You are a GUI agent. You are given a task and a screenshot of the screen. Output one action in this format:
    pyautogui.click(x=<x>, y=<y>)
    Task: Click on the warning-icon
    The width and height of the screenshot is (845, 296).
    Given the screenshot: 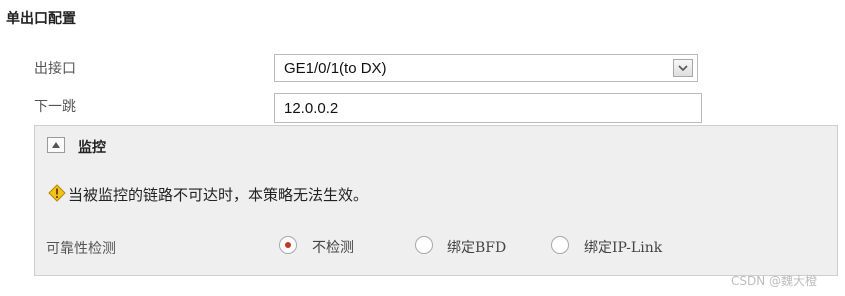 What is the action you would take?
    pyautogui.click(x=57, y=193)
    